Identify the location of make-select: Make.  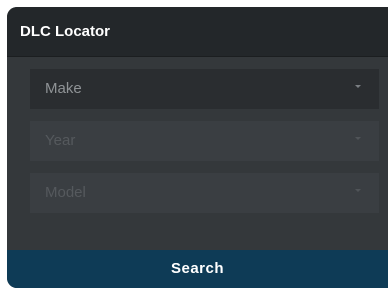
(204, 89).